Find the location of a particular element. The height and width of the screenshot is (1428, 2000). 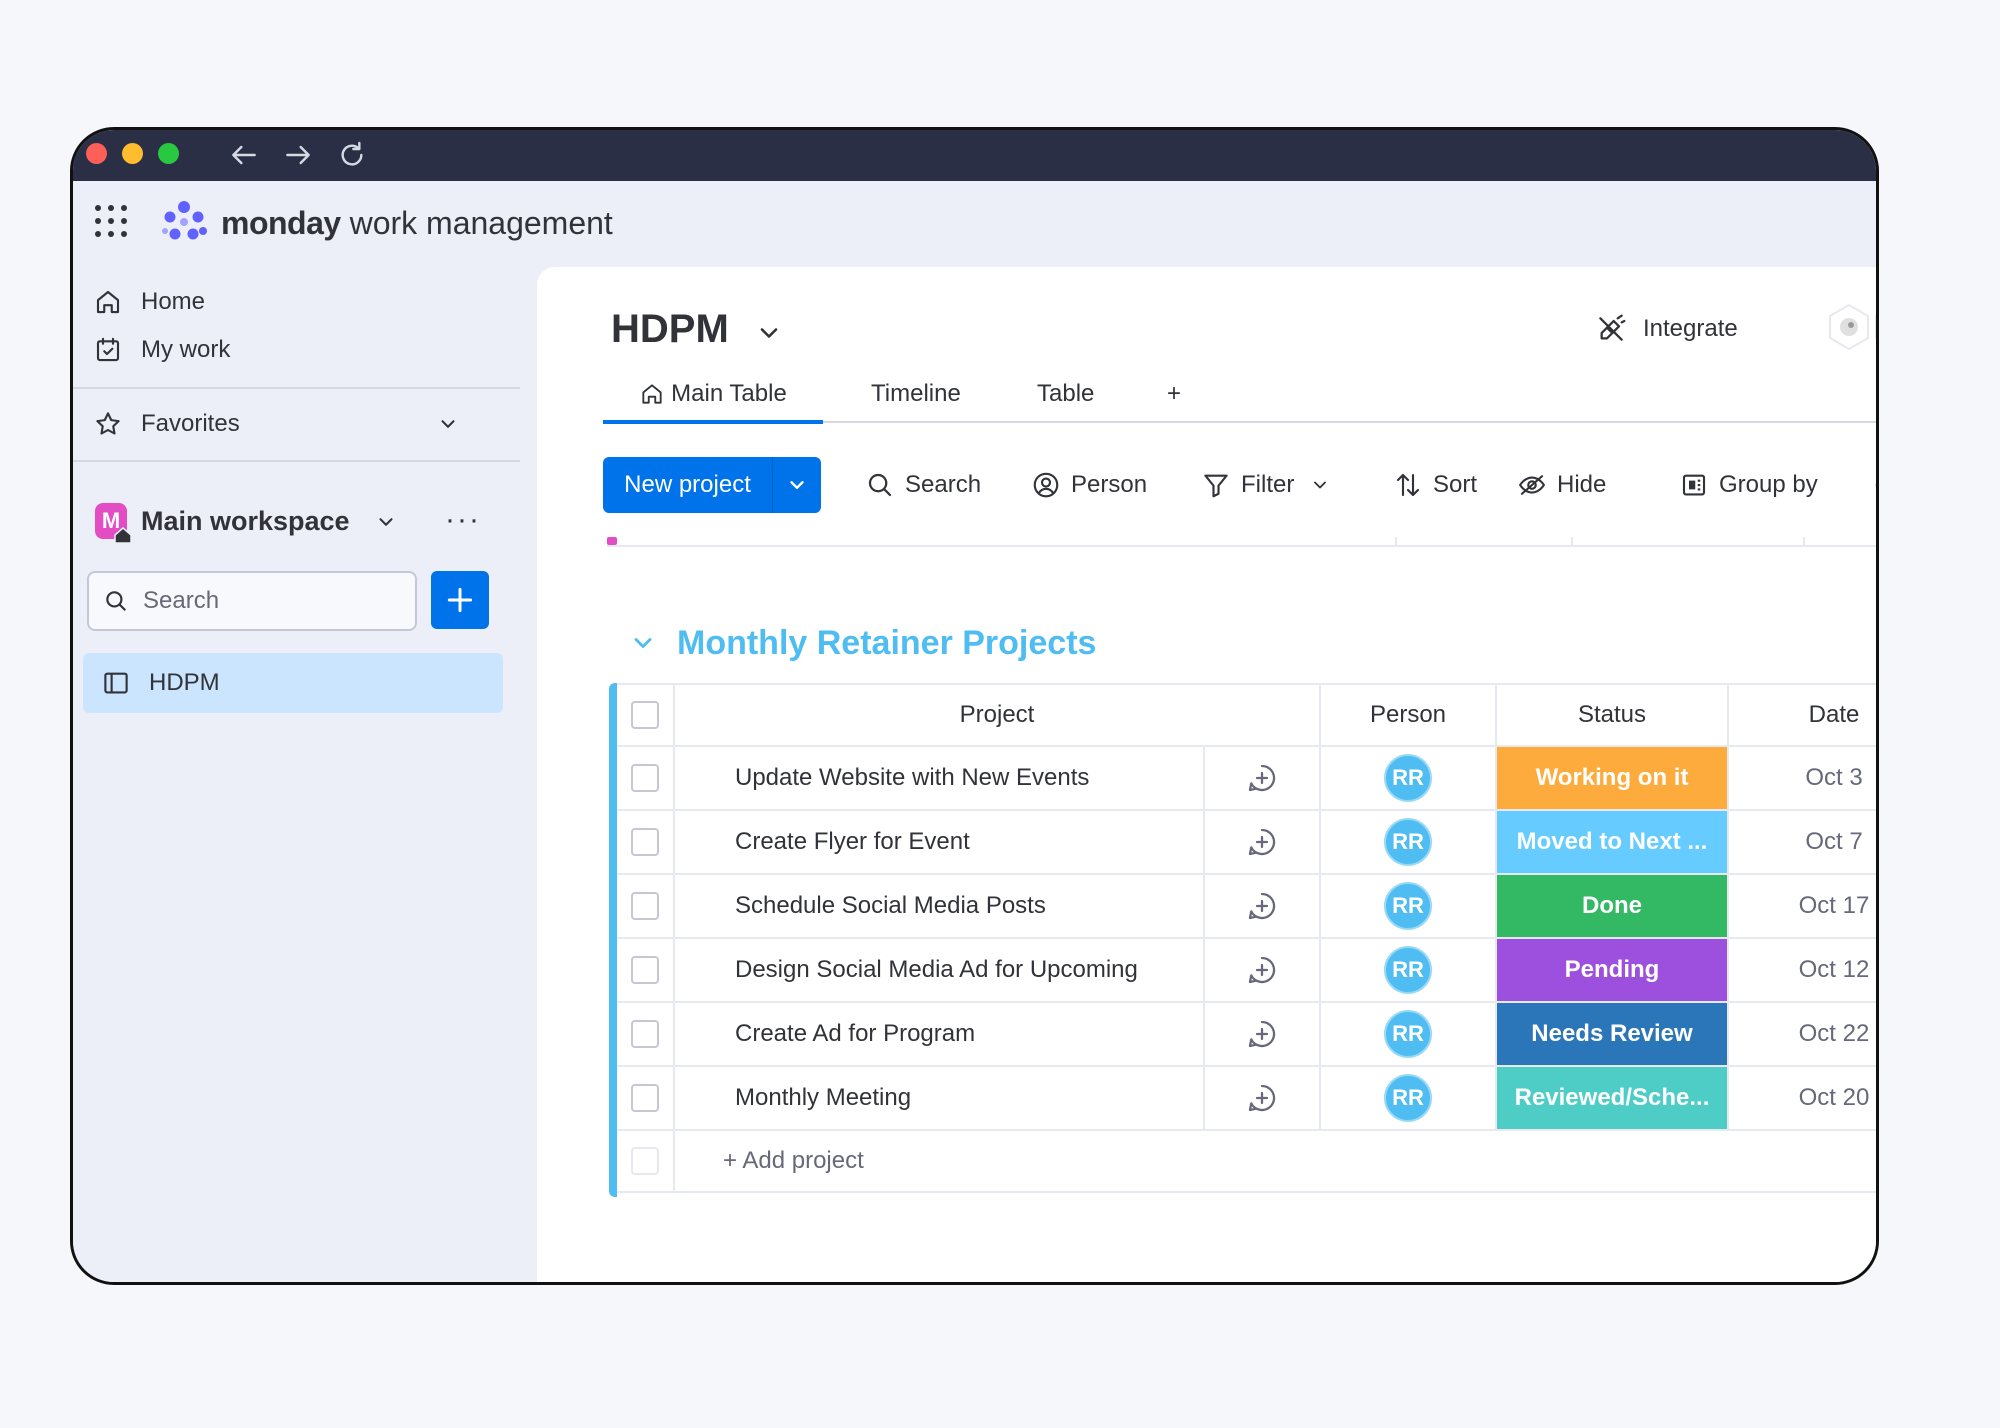

more-options-button: ··· is located at coordinates (1874, 485).